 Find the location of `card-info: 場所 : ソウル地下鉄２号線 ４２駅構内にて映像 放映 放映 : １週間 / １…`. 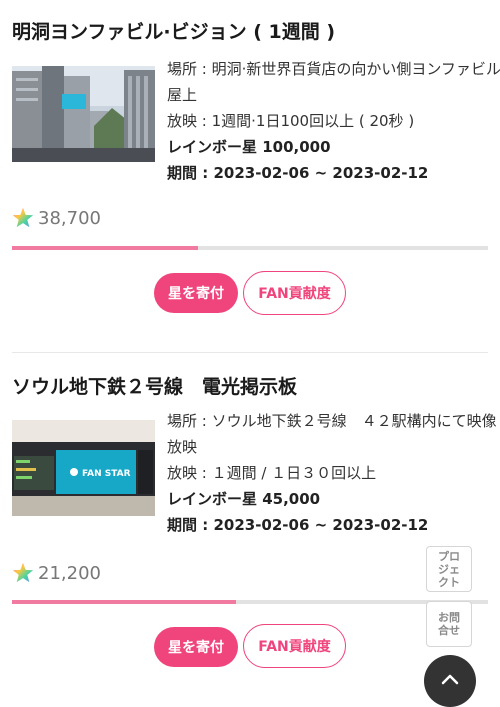

card-info: 場所 : ソウル地下鉄２号線 ４２駅構内にて映像 放映 放映 : １週間 / １… is located at coordinates (332, 473).